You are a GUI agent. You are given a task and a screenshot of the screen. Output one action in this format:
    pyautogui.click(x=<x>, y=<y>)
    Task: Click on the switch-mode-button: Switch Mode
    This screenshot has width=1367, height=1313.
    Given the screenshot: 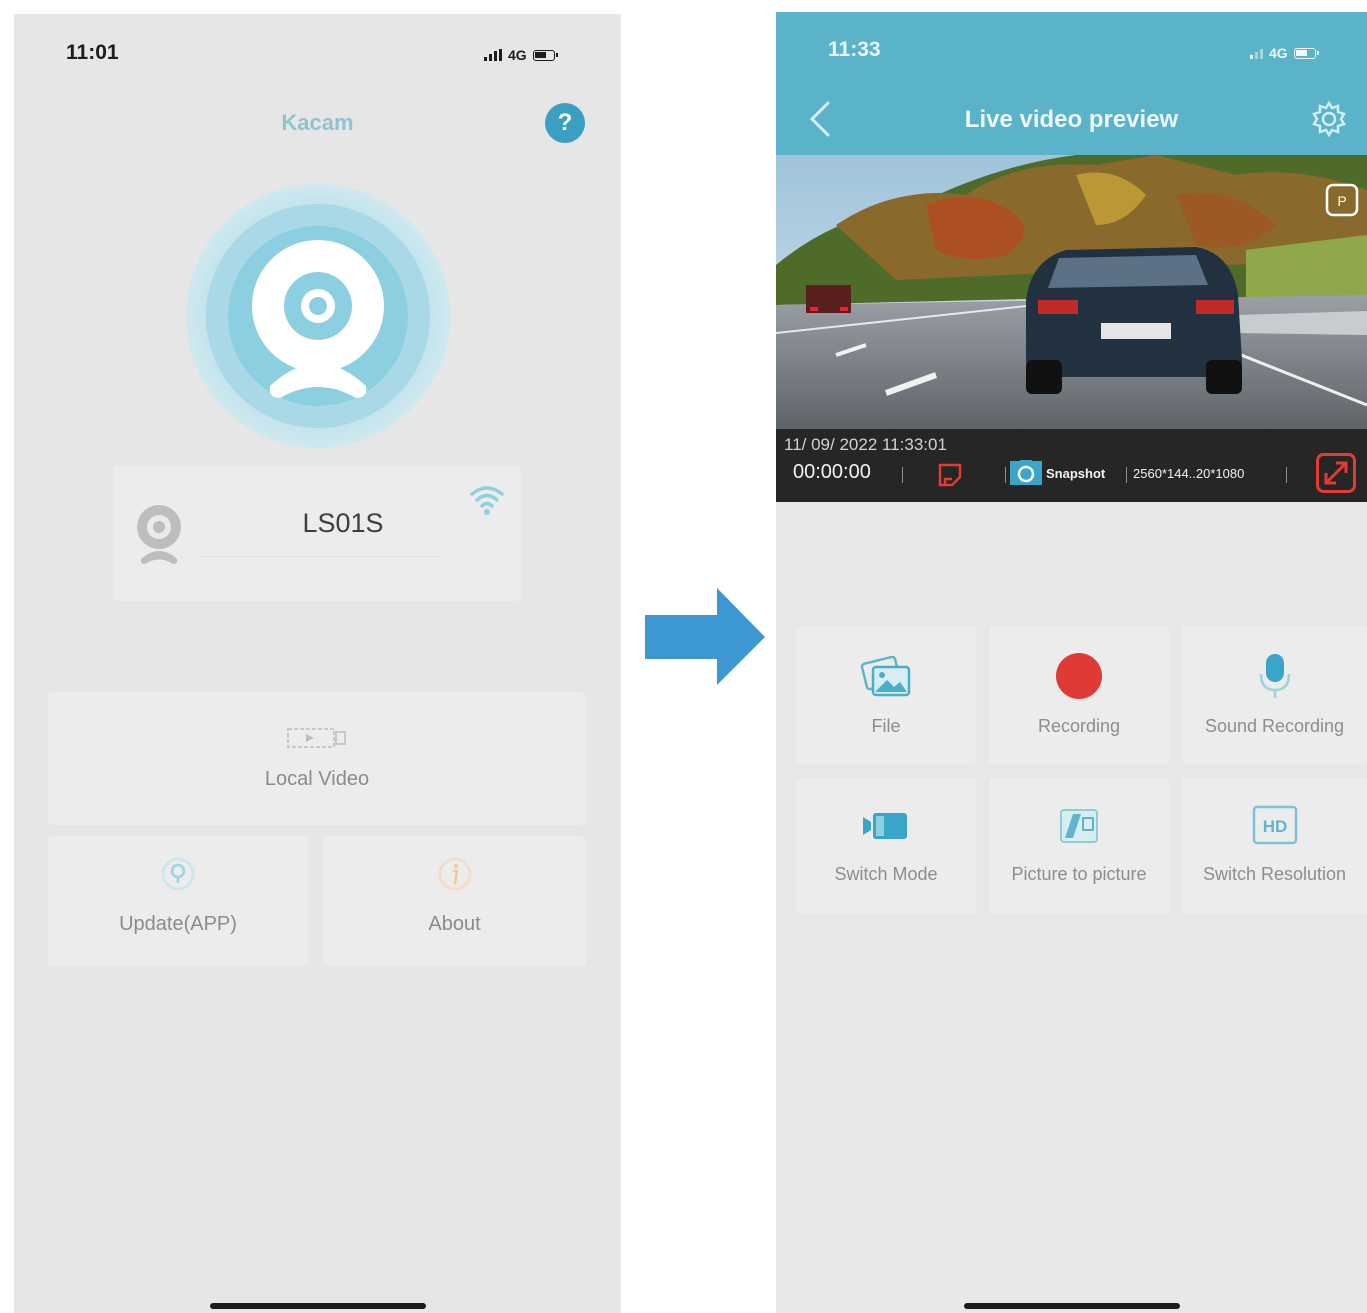 What is the action you would take?
    pyautogui.click(x=886, y=846)
    